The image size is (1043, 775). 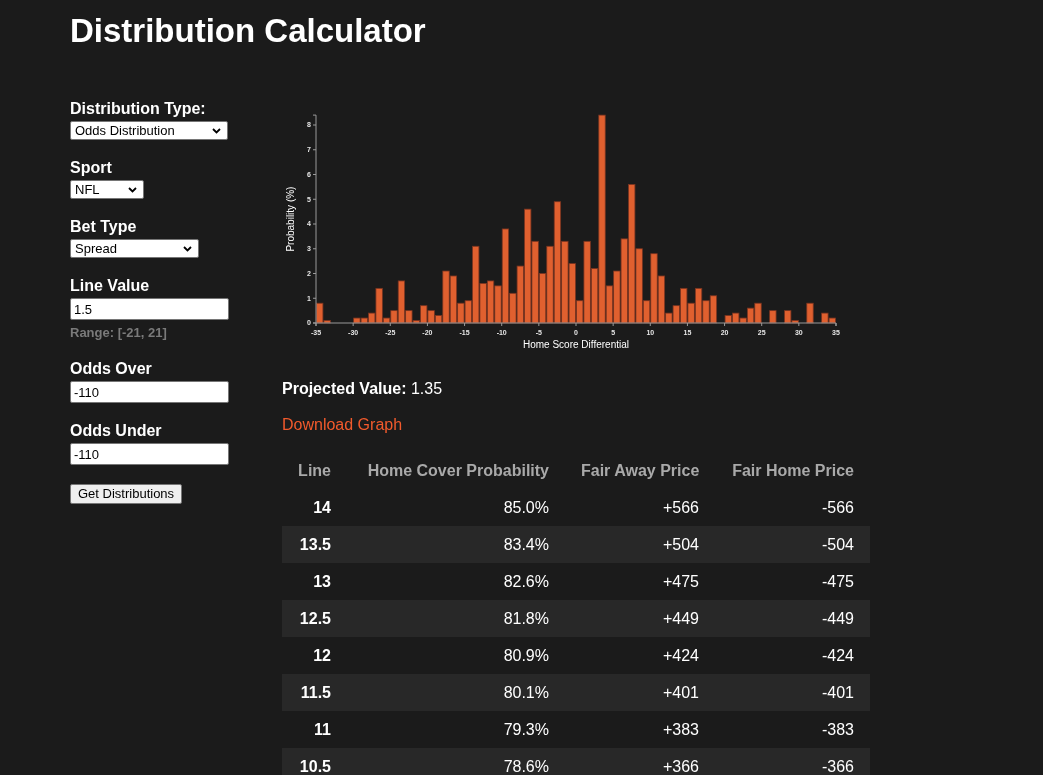 I want to click on field-label: Odds Over, so click(x=111, y=369).